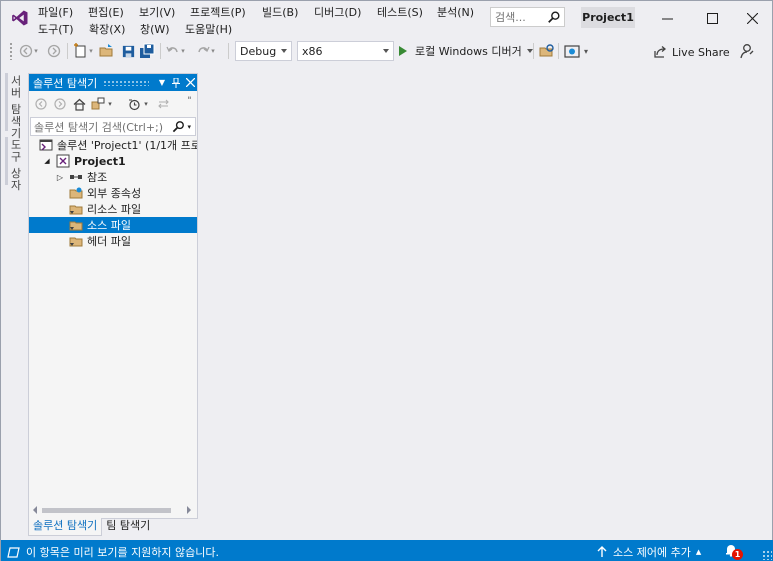 The width and height of the screenshot is (773, 561). I want to click on menu-window: 창(W), so click(161, 30).